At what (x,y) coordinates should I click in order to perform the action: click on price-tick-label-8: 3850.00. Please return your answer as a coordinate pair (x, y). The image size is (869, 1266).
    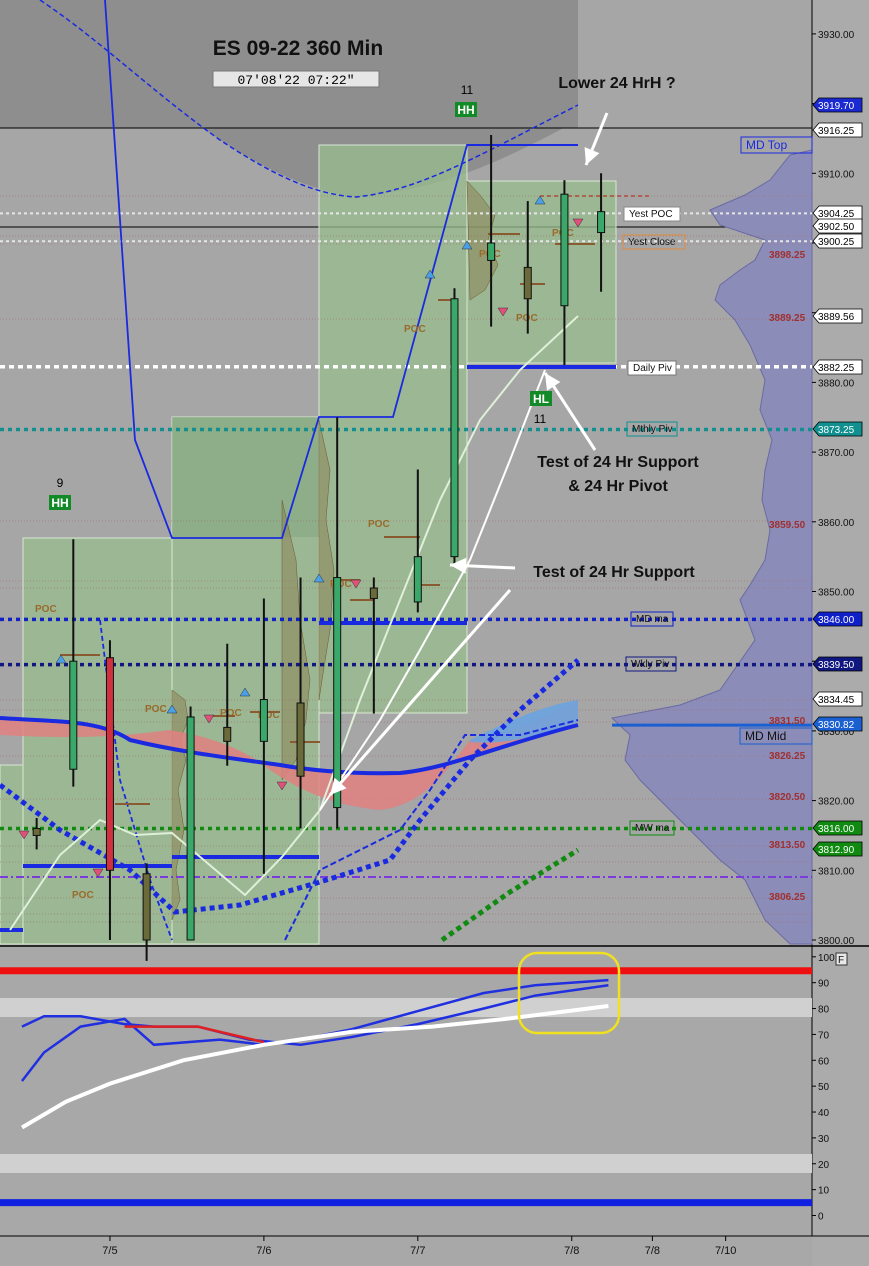
    Looking at the image, I should click on (836, 593).